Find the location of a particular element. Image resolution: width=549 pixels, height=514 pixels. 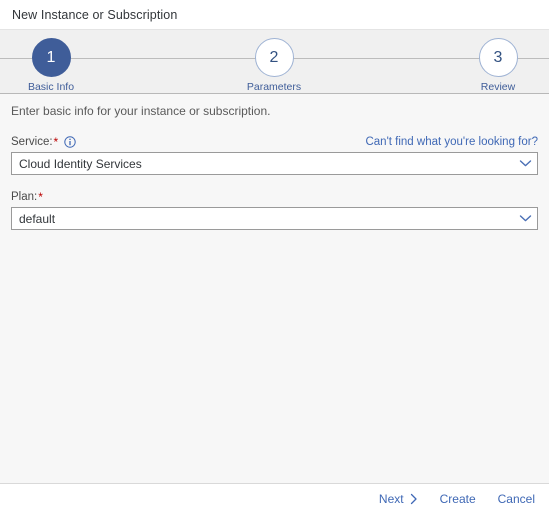

cancel-button-label: Cancel is located at coordinates (516, 499).